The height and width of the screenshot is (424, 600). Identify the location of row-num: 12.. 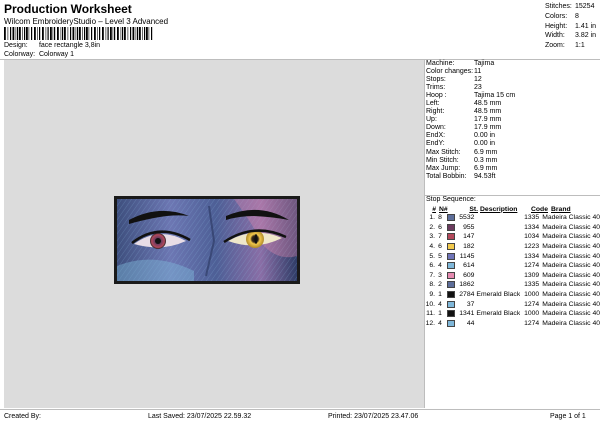
(430, 323).